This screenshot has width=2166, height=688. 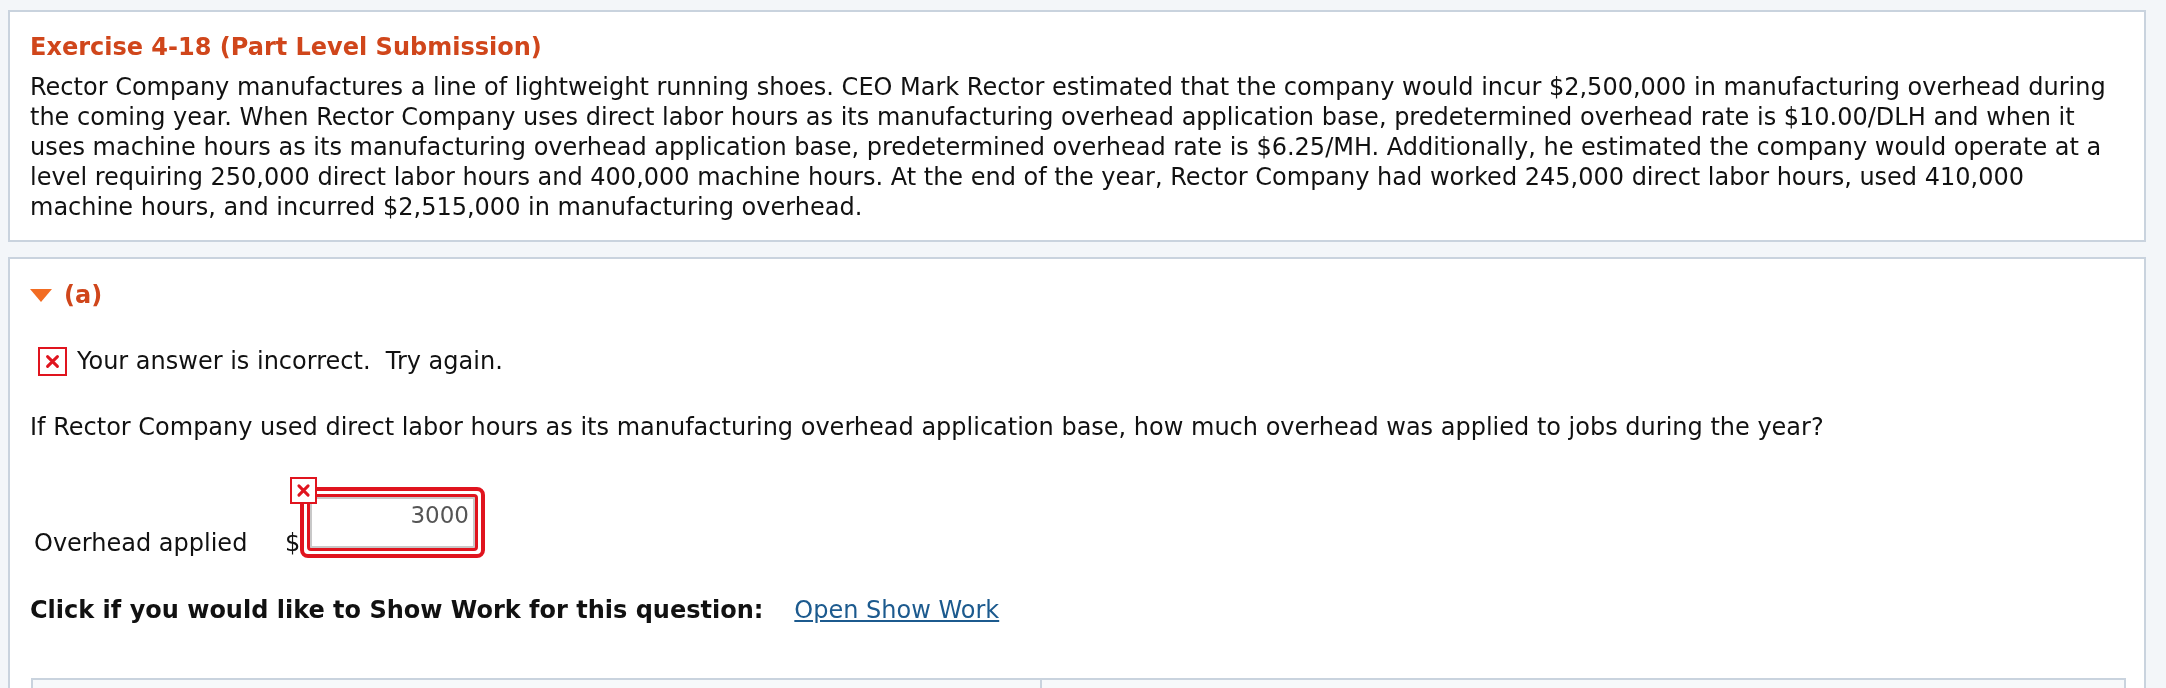 What do you see at coordinates (83, 295) in the screenshot?
I see `part-label: (a)` at bounding box center [83, 295].